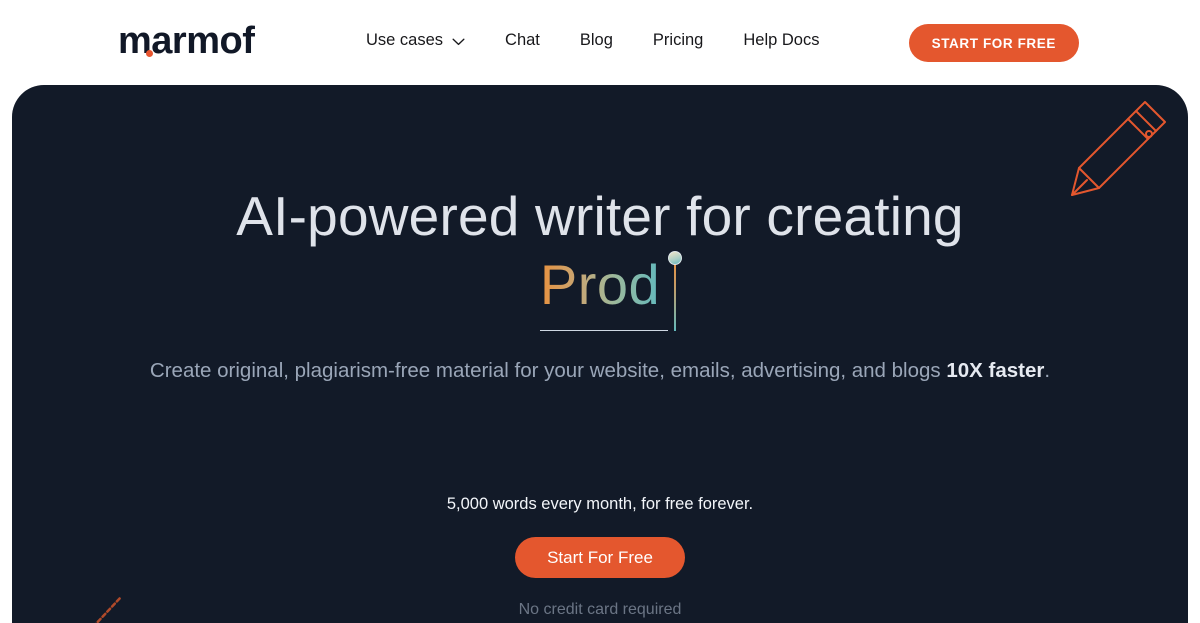 The width and height of the screenshot is (1200, 623). What do you see at coordinates (149, 53) in the screenshot?
I see `brand-logo-dot-icon` at bounding box center [149, 53].